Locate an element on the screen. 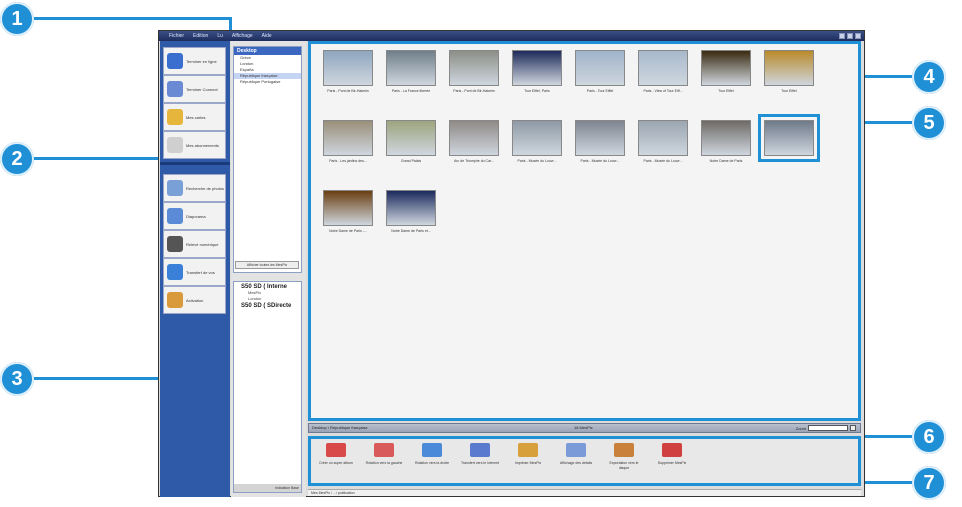 Image resolution: width=962 pixels, height=507 pixels. callout-7: 7 is located at coordinates (929, 483).